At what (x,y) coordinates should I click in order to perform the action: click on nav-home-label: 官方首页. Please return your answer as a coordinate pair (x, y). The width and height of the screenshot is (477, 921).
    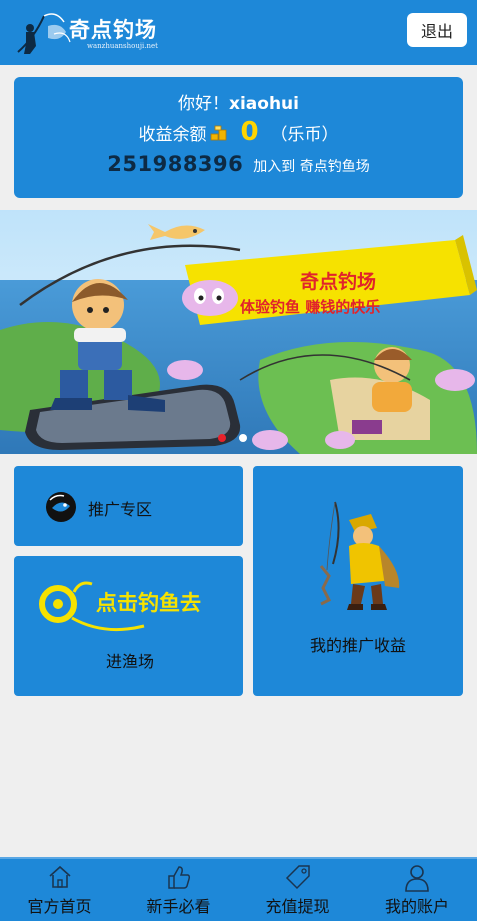
    Looking at the image, I should click on (59, 906).